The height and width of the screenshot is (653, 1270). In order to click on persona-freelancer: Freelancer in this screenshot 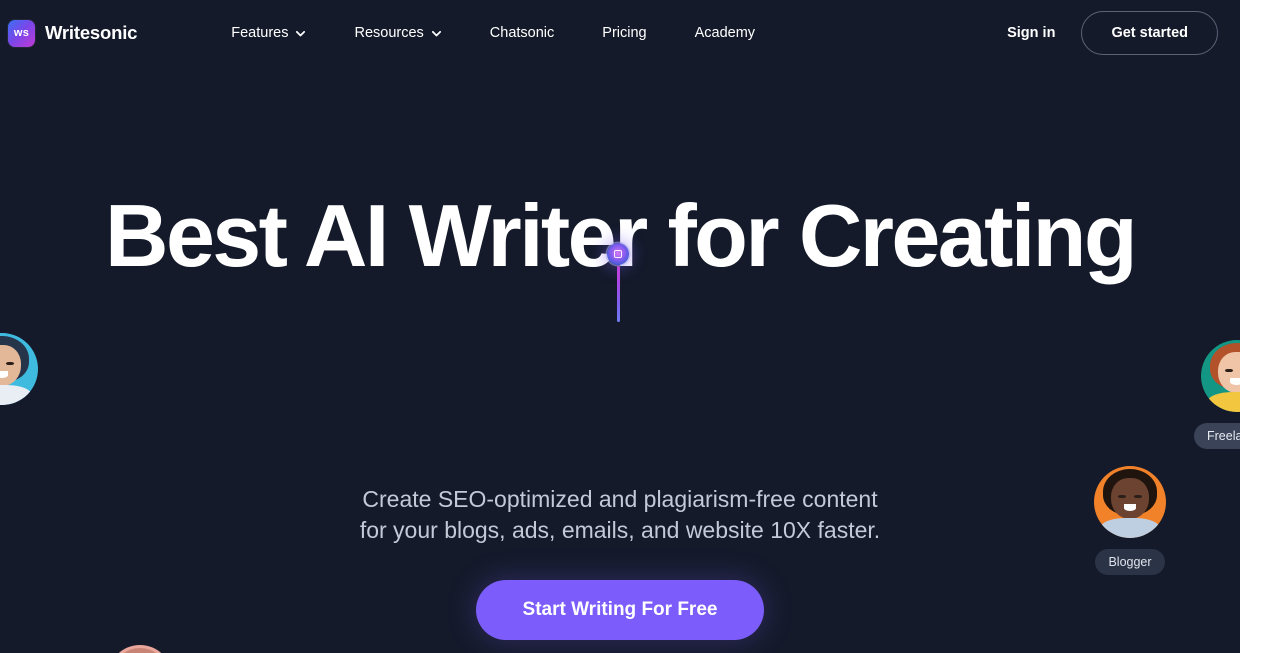, I will do `click(1217, 394)`.